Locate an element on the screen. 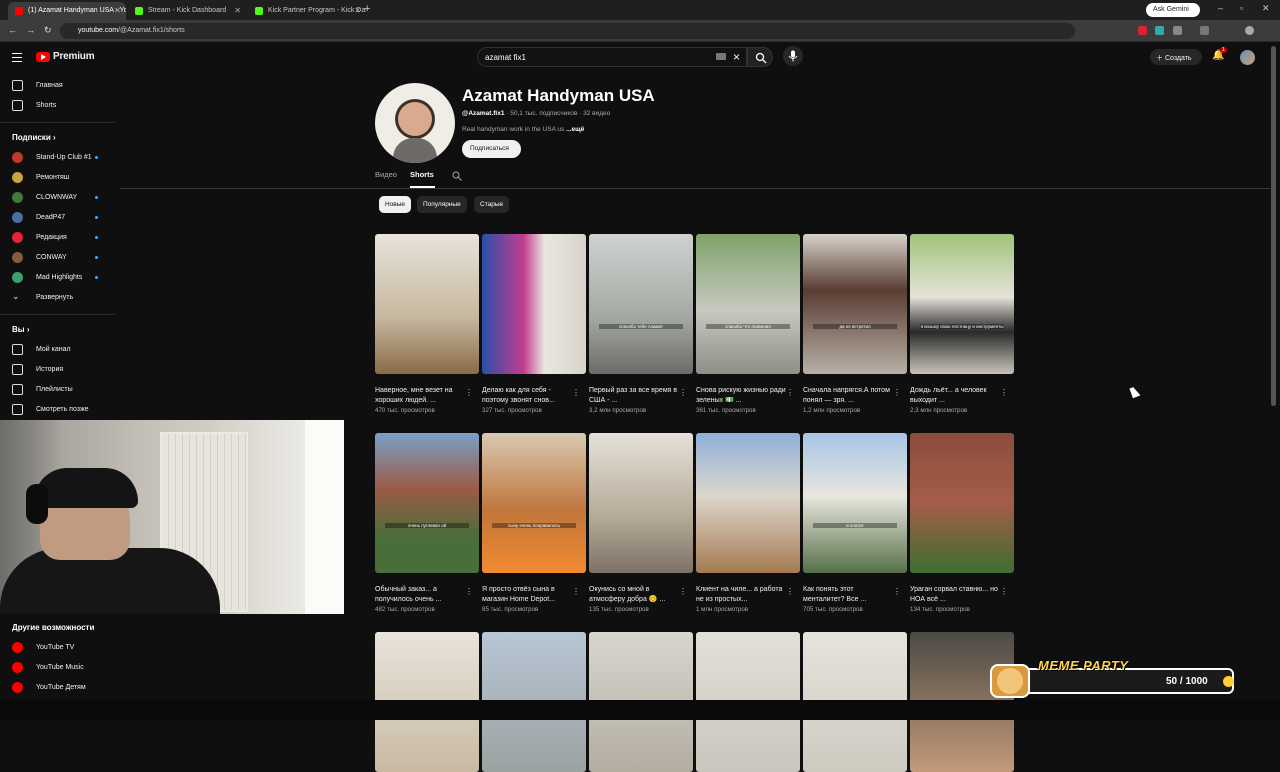 This screenshot has height=772, width=1280. scrollbar is located at coordinates (1273, 226).